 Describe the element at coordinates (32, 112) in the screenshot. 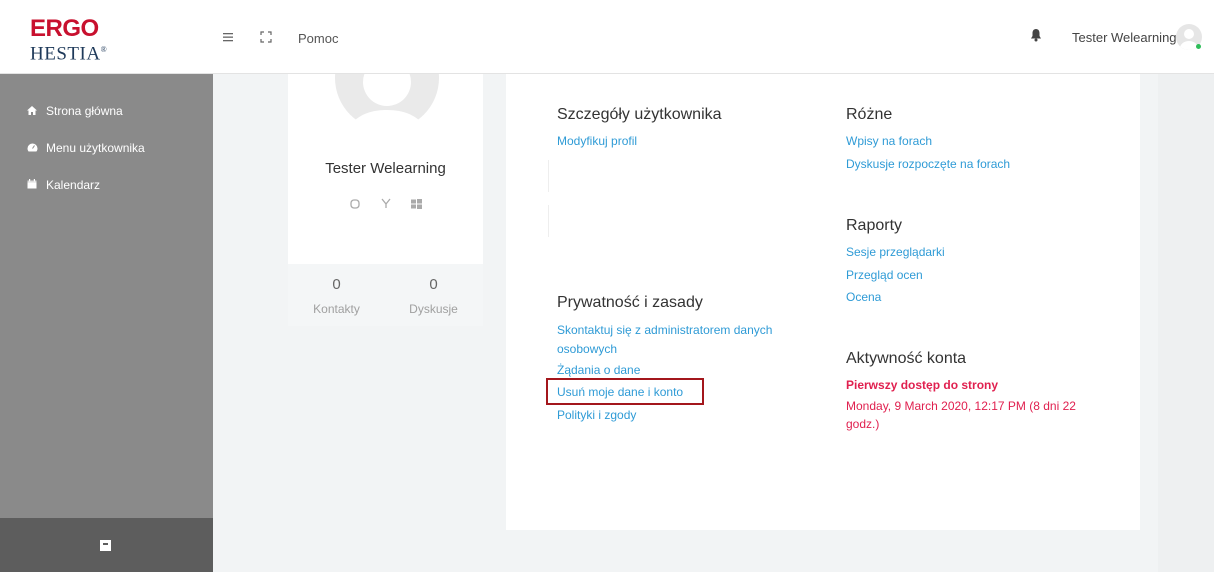

I see `home-icon` at that location.